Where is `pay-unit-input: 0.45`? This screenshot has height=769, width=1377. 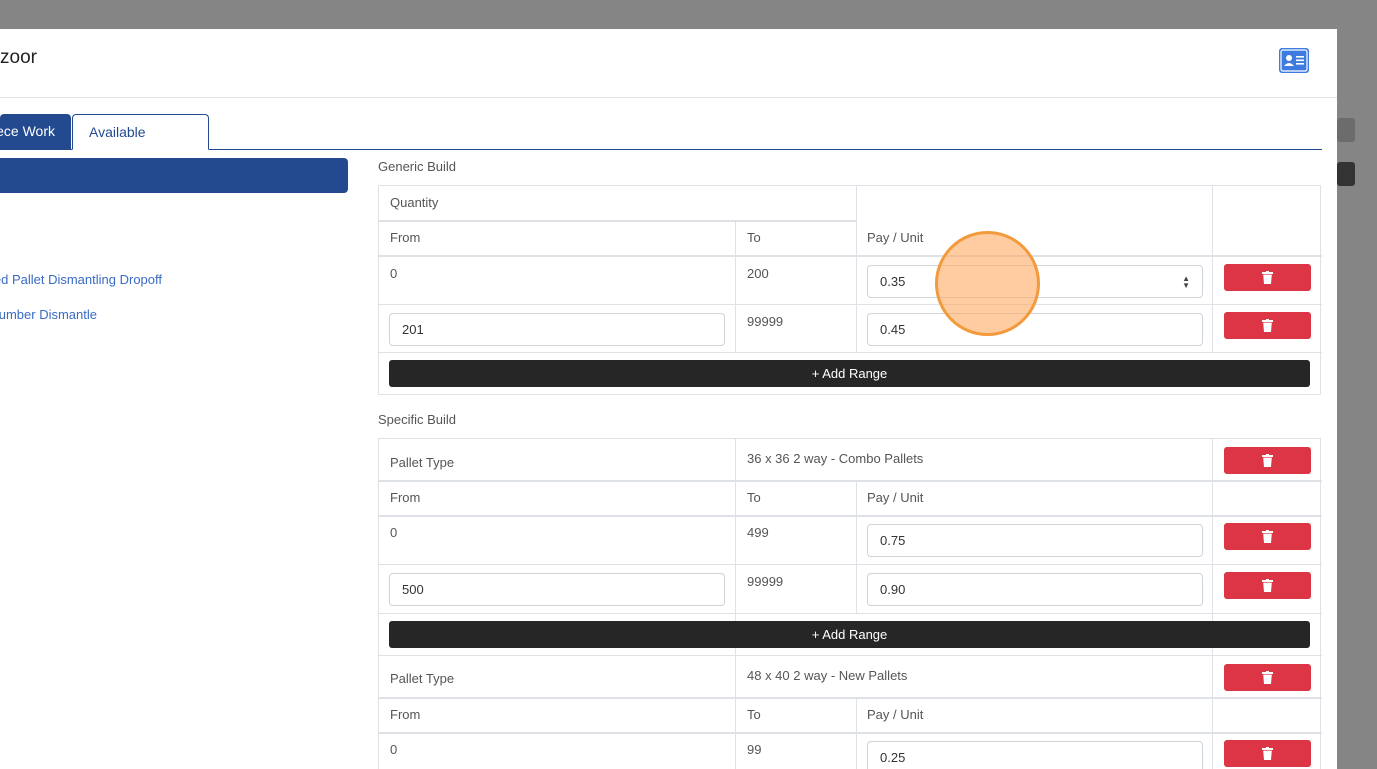 pay-unit-input: 0.45 is located at coordinates (1035, 329).